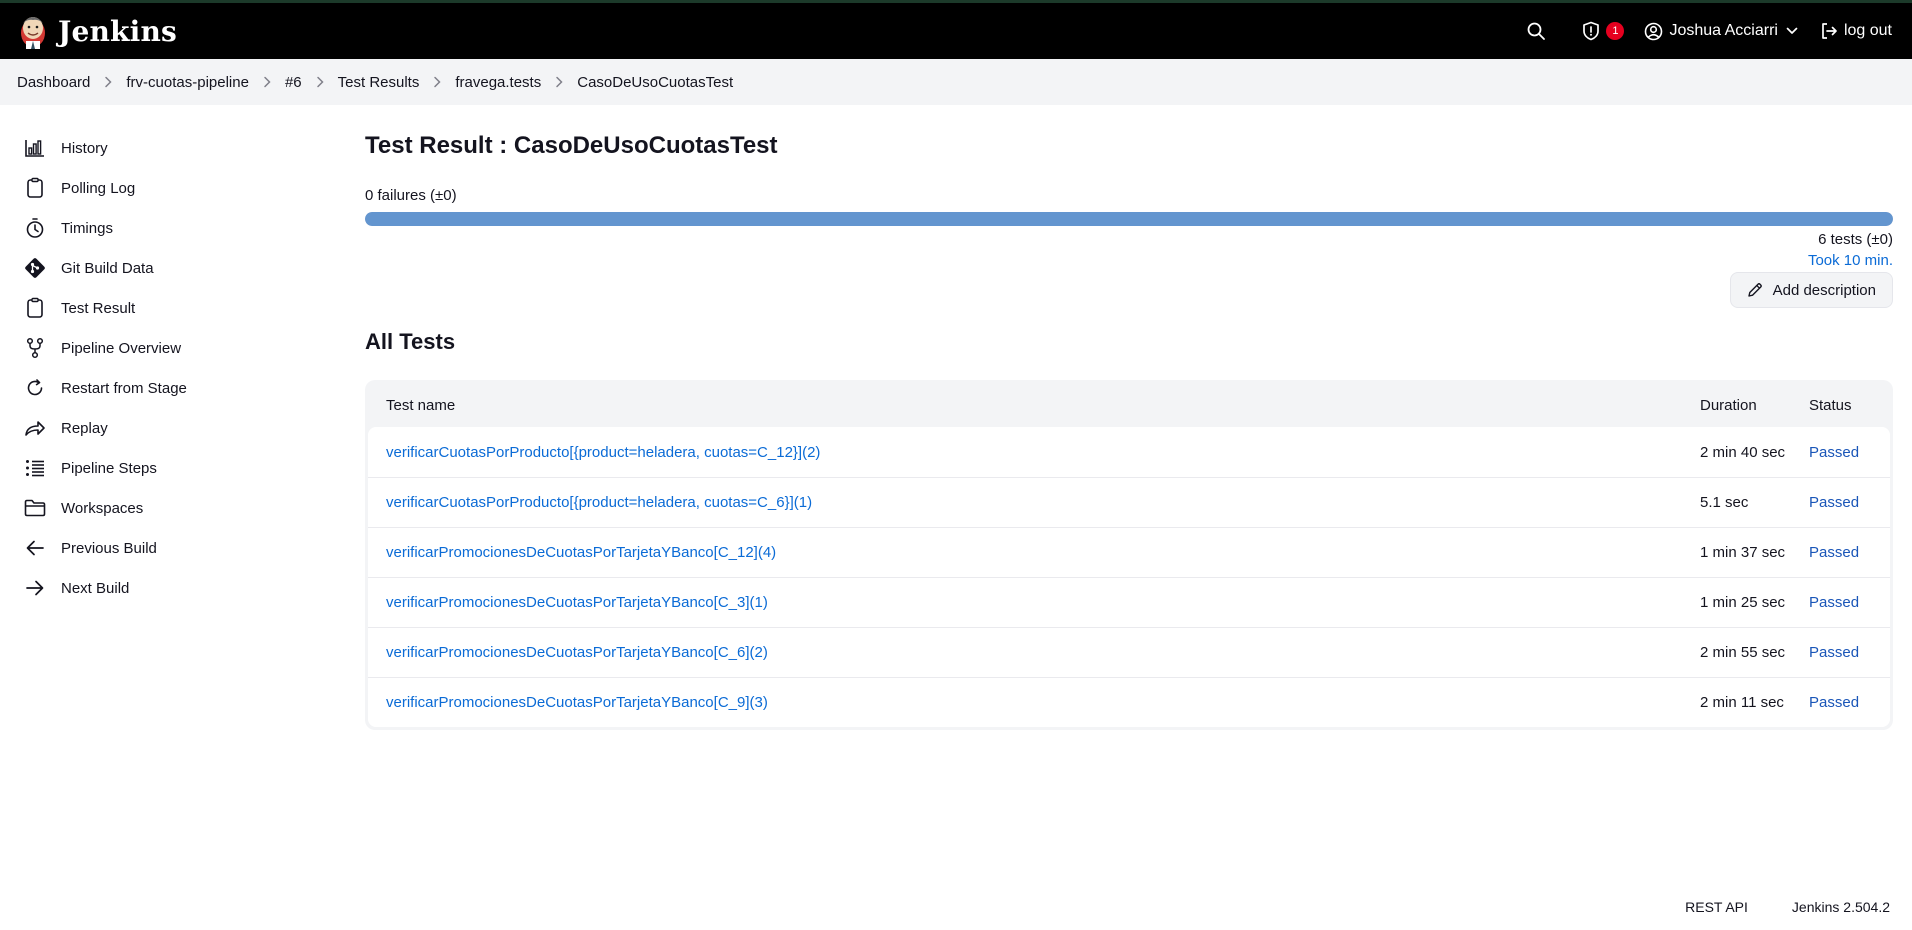 The image size is (1912, 930). Describe the element at coordinates (177, 308) in the screenshot. I see `sidebar-item-test-result: Test Result` at that location.